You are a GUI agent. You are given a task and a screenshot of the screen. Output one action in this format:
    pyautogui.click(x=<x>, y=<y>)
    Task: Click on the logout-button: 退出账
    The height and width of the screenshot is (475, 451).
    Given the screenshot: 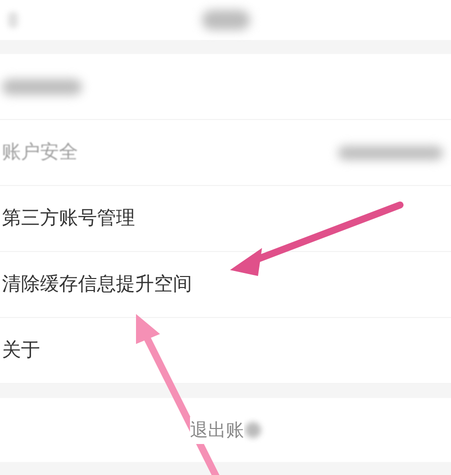 What is the action you would take?
    pyautogui.click(x=225, y=430)
    